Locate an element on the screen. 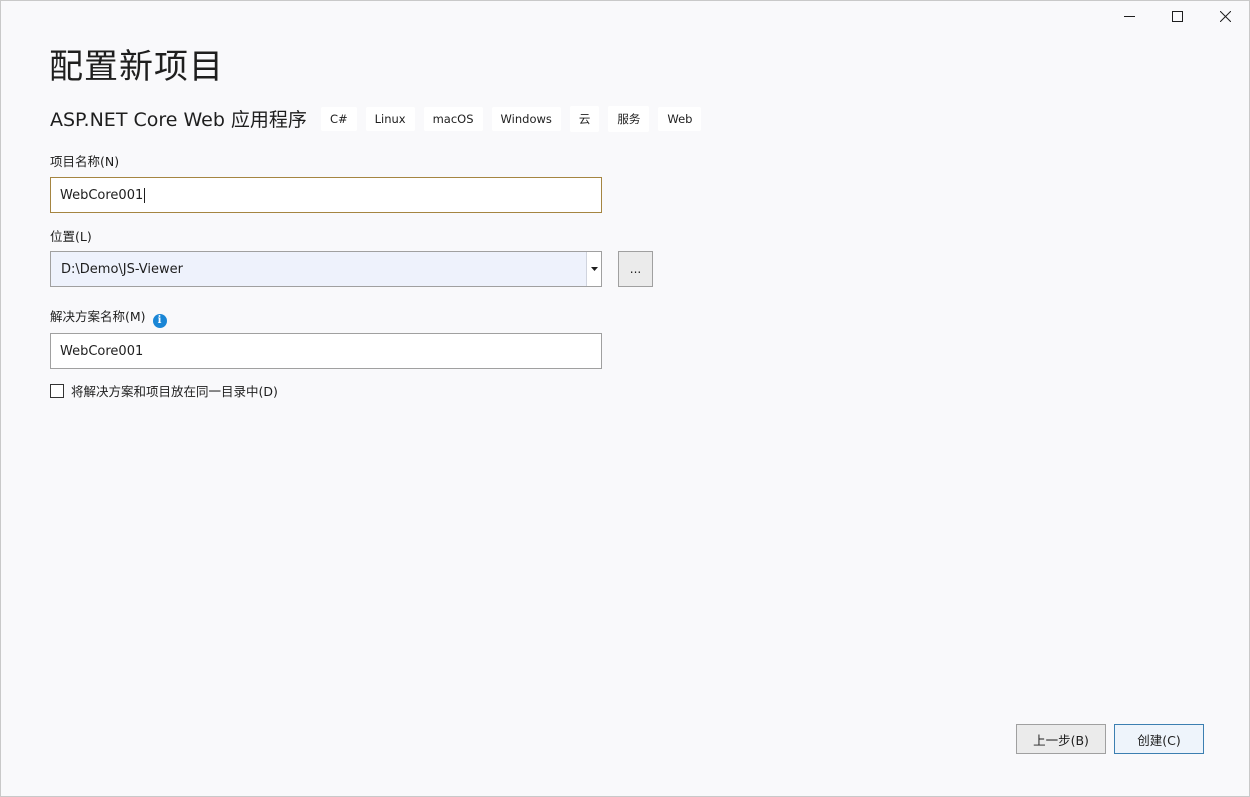 Image resolution: width=1250 pixels, height=797 pixels. location-value: D:\Demo\JS-Viewer is located at coordinates (122, 269).